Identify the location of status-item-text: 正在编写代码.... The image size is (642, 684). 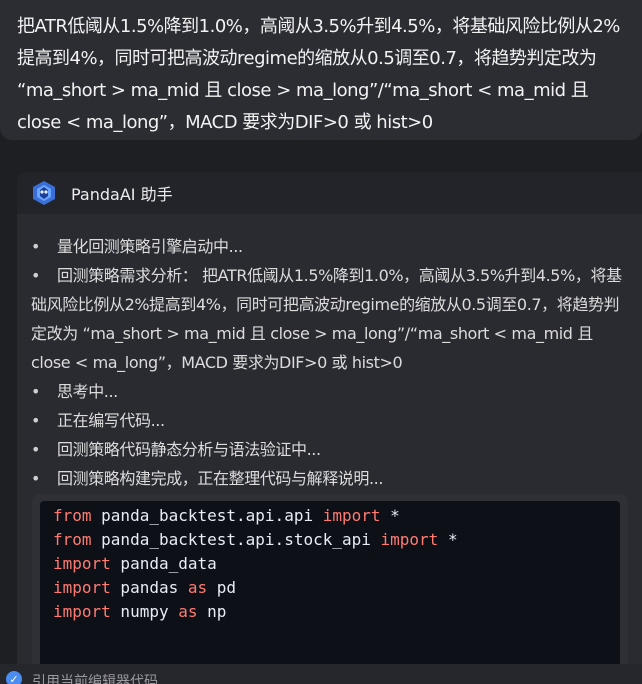
(111, 420).